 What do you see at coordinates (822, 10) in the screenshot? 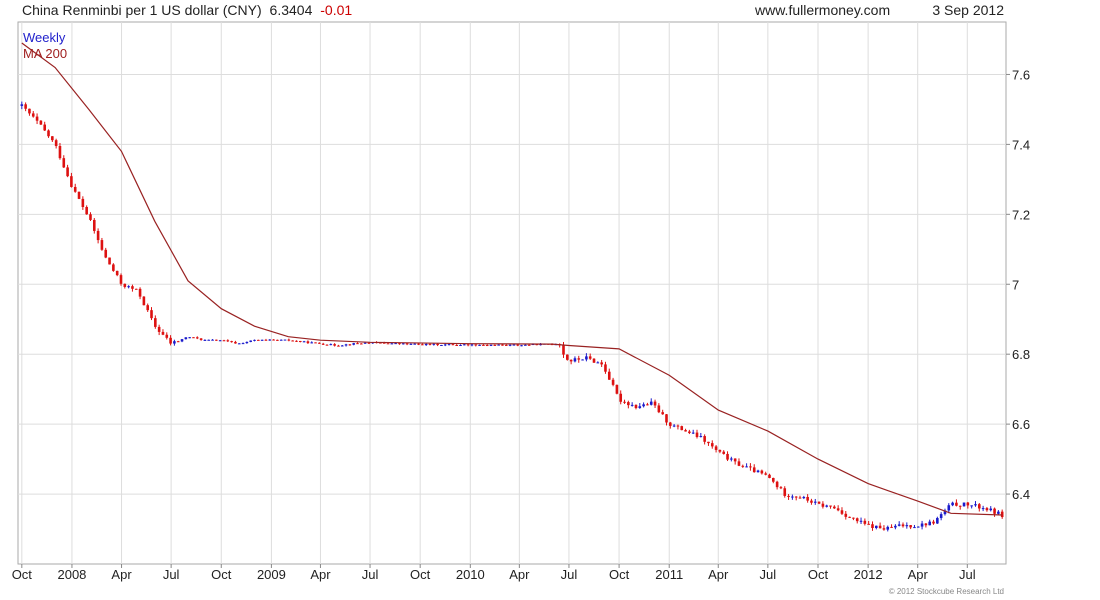
I see `site-url: www.fullermoney.com` at bounding box center [822, 10].